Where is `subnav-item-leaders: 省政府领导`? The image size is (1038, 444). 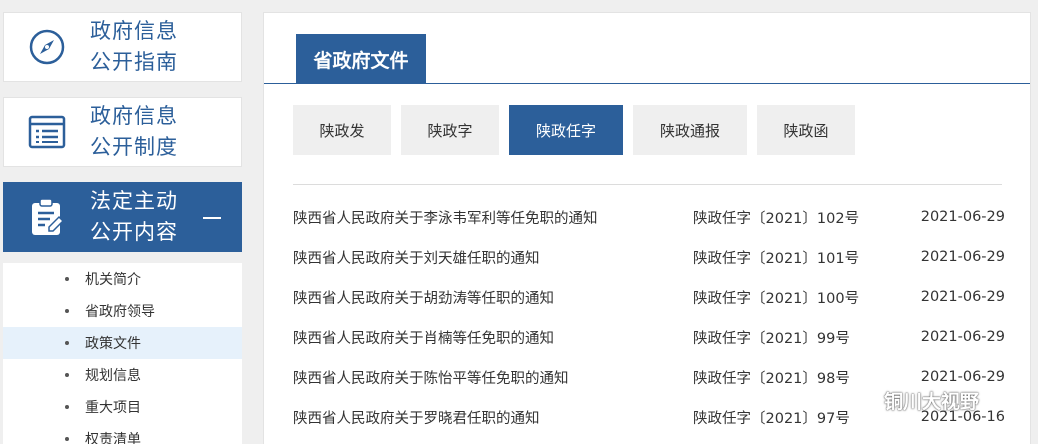
subnav-item-leaders: 省政府领导 is located at coordinates (122, 311).